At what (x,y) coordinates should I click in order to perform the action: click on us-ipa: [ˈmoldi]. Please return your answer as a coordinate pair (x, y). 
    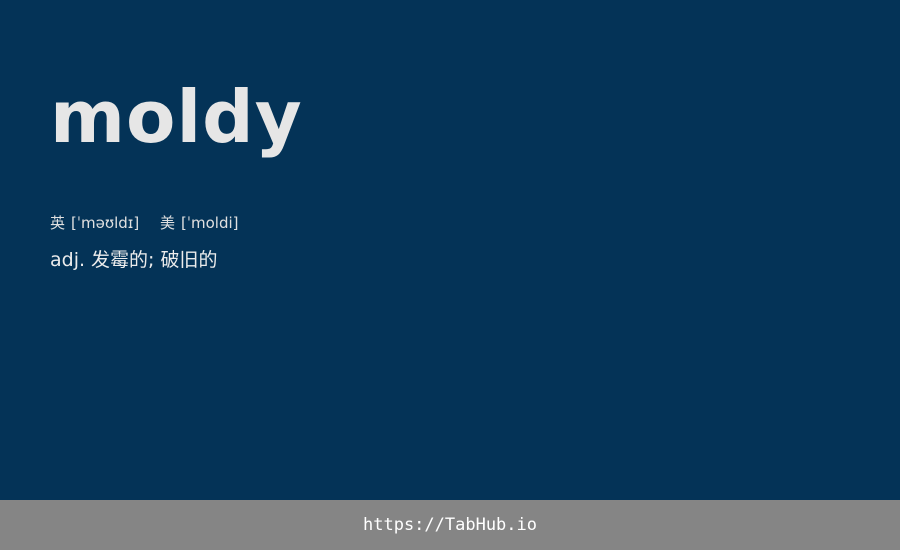
    Looking at the image, I should click on (210, 223).